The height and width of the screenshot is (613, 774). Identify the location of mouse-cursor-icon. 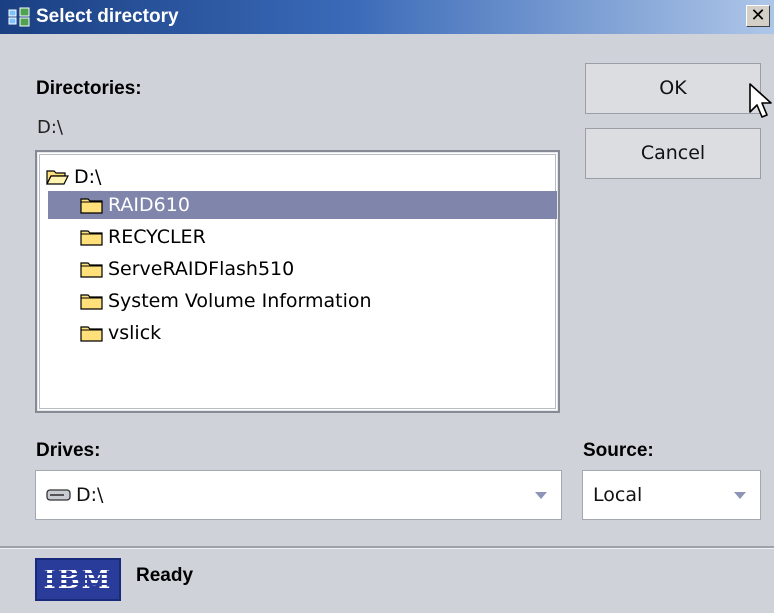
(760, 100).